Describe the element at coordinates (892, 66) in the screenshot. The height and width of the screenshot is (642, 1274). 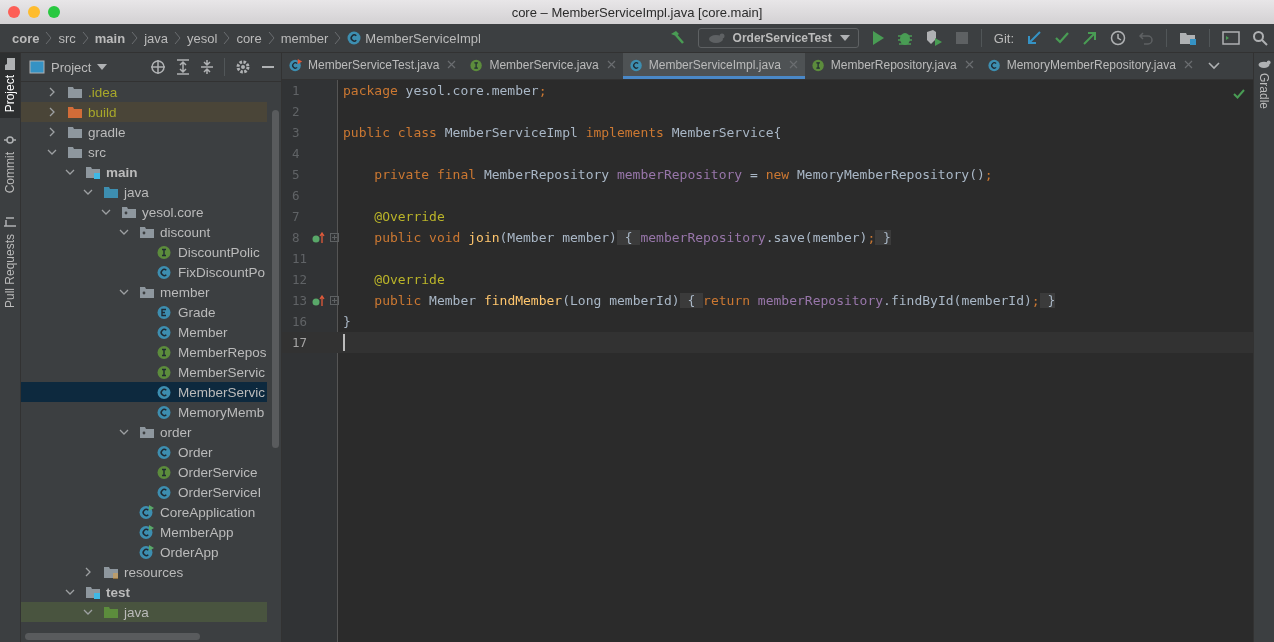
I see `editor-tab: MemberRepository.java` at that location.